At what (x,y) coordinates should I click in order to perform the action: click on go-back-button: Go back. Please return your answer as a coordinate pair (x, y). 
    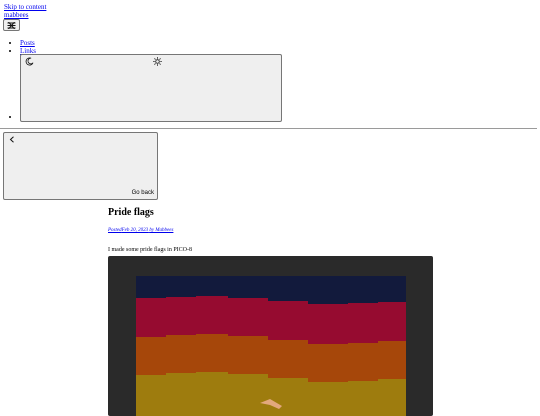
    Looking at the image, I should click on (80, 166).